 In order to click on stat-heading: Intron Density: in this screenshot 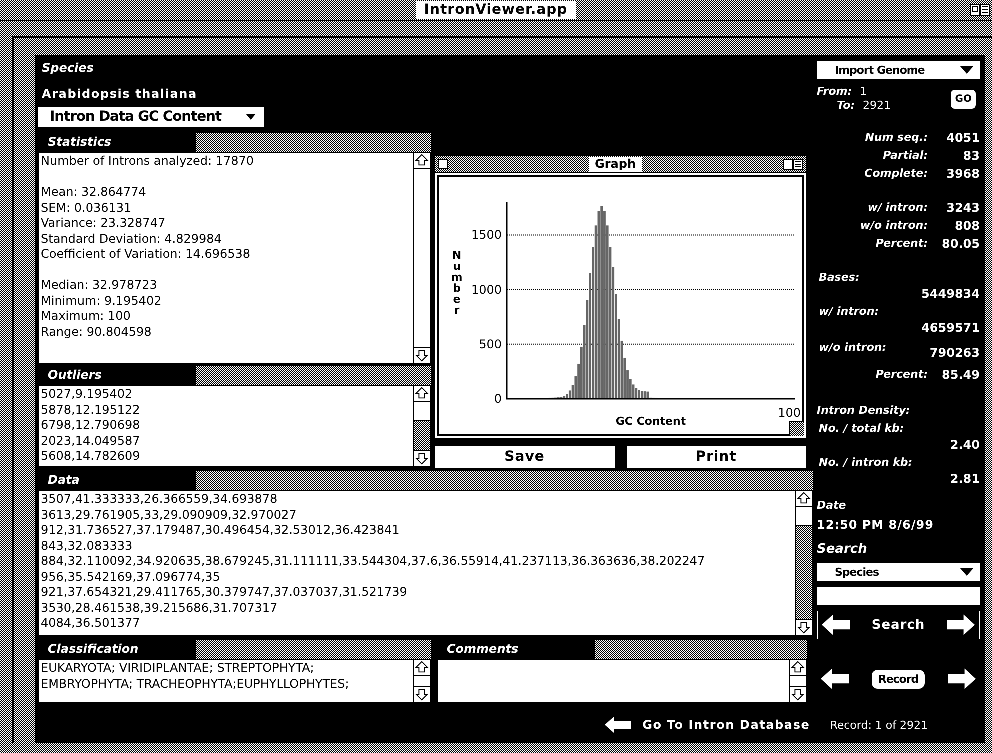, I will do `click(863, 410)`.